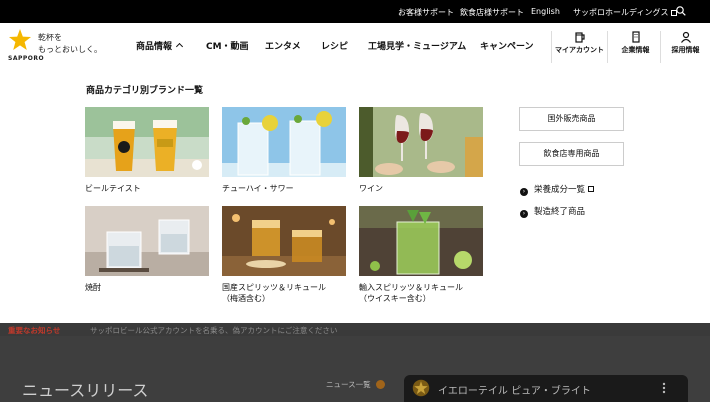 The height and width of the screenshot is (402, 710). Describe the element at coordinates (685, 37) in the screenshot. I see `person-icon` at that location.